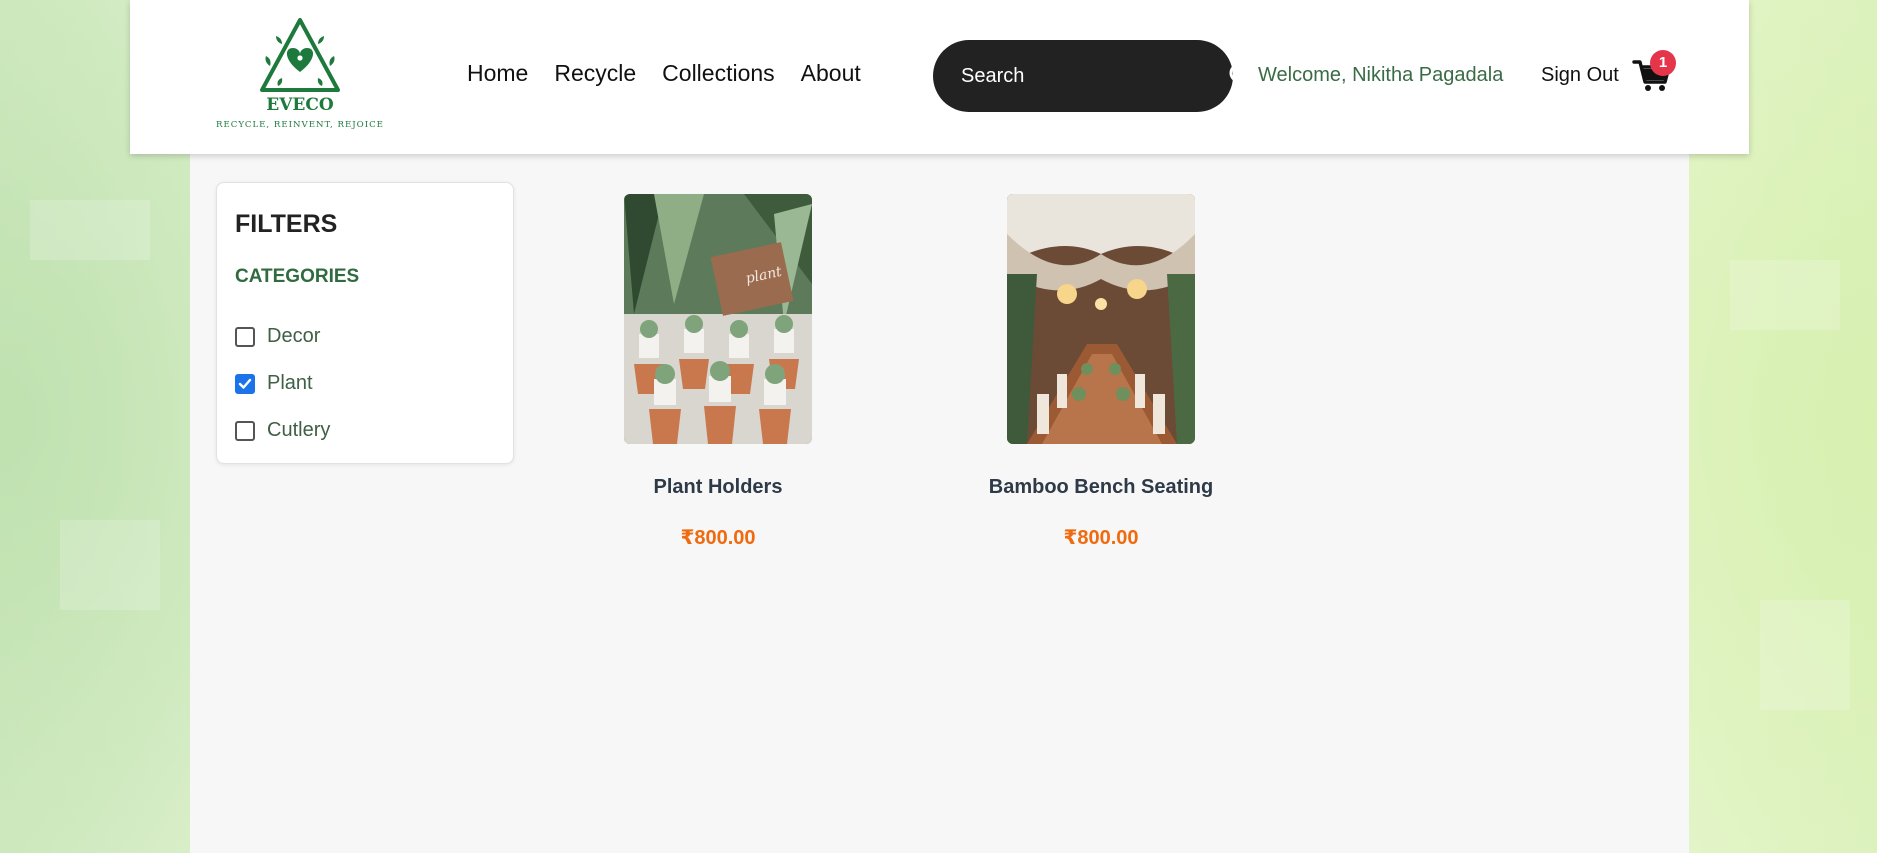  What do you see at coordinates (245, 430) in the screenshot?
I see `cutlery-checkbox` at bounding box center [245, 430].